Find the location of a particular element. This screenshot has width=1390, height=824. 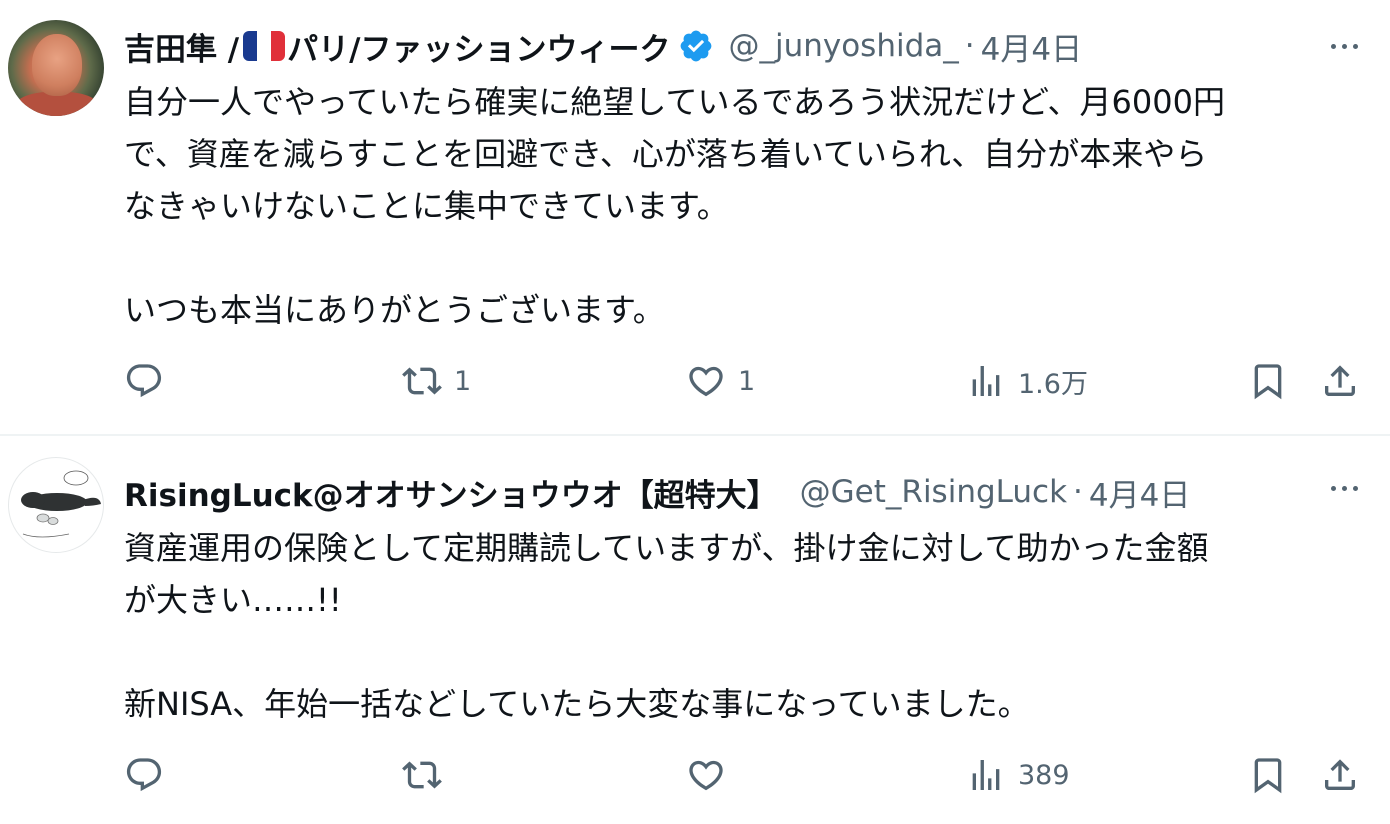

like-count: 1 is located at coordinates (747, 381).